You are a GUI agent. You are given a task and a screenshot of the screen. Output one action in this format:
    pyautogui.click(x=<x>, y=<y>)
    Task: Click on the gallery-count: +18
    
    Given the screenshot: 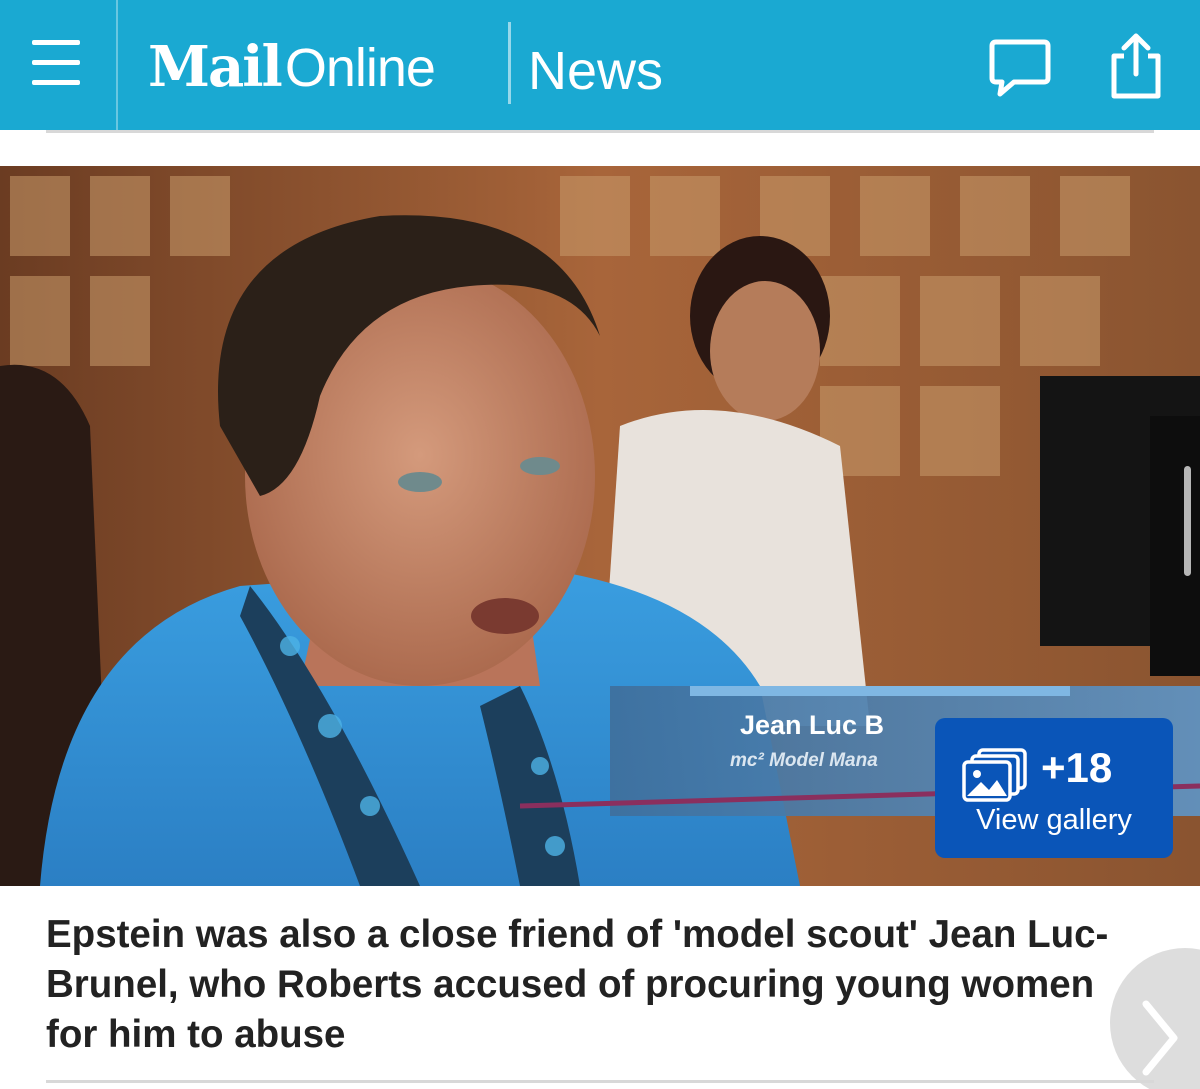 What is the action you would take?
    pyautogui.click(x=1077, y=767)
    